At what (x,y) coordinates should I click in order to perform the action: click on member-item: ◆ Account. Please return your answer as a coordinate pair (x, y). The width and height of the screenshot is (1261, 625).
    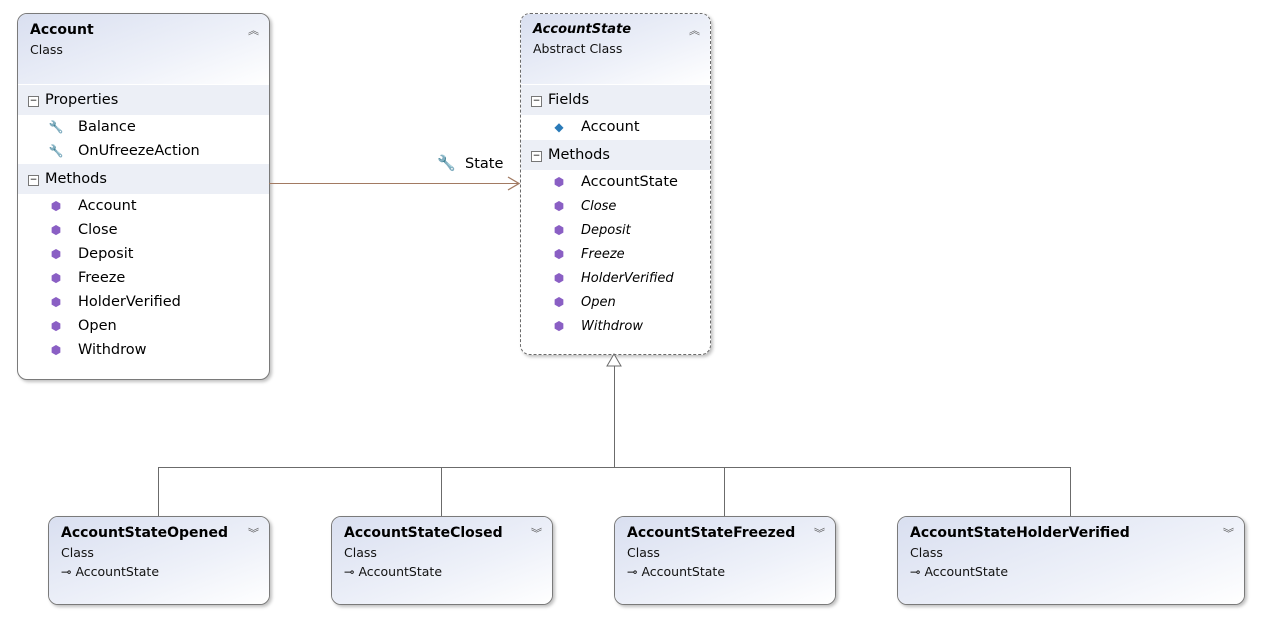
    Looking at the image, I should click on (615, 127).